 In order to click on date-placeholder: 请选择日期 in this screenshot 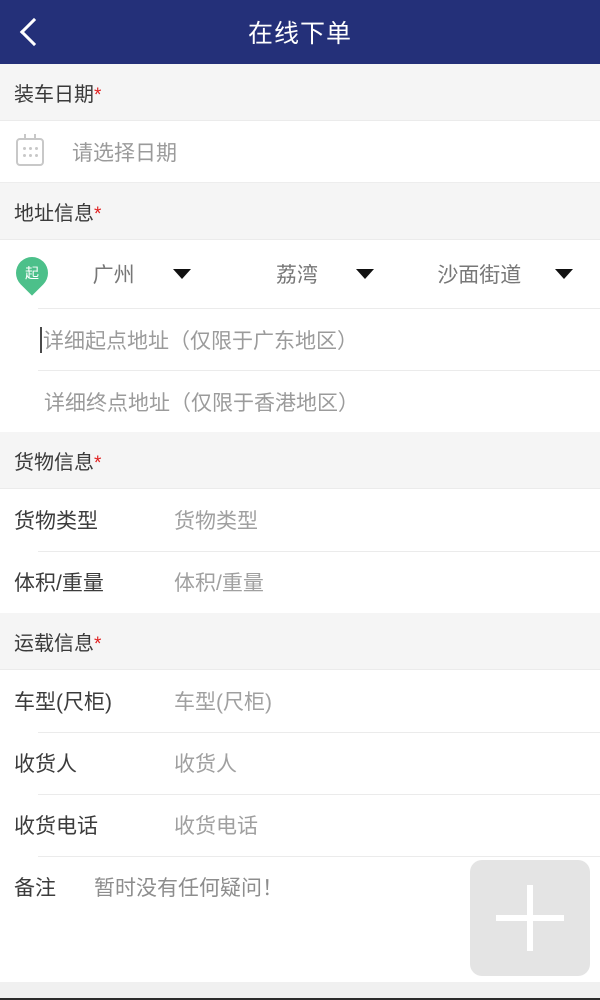, I will do `click(124, 153)`.